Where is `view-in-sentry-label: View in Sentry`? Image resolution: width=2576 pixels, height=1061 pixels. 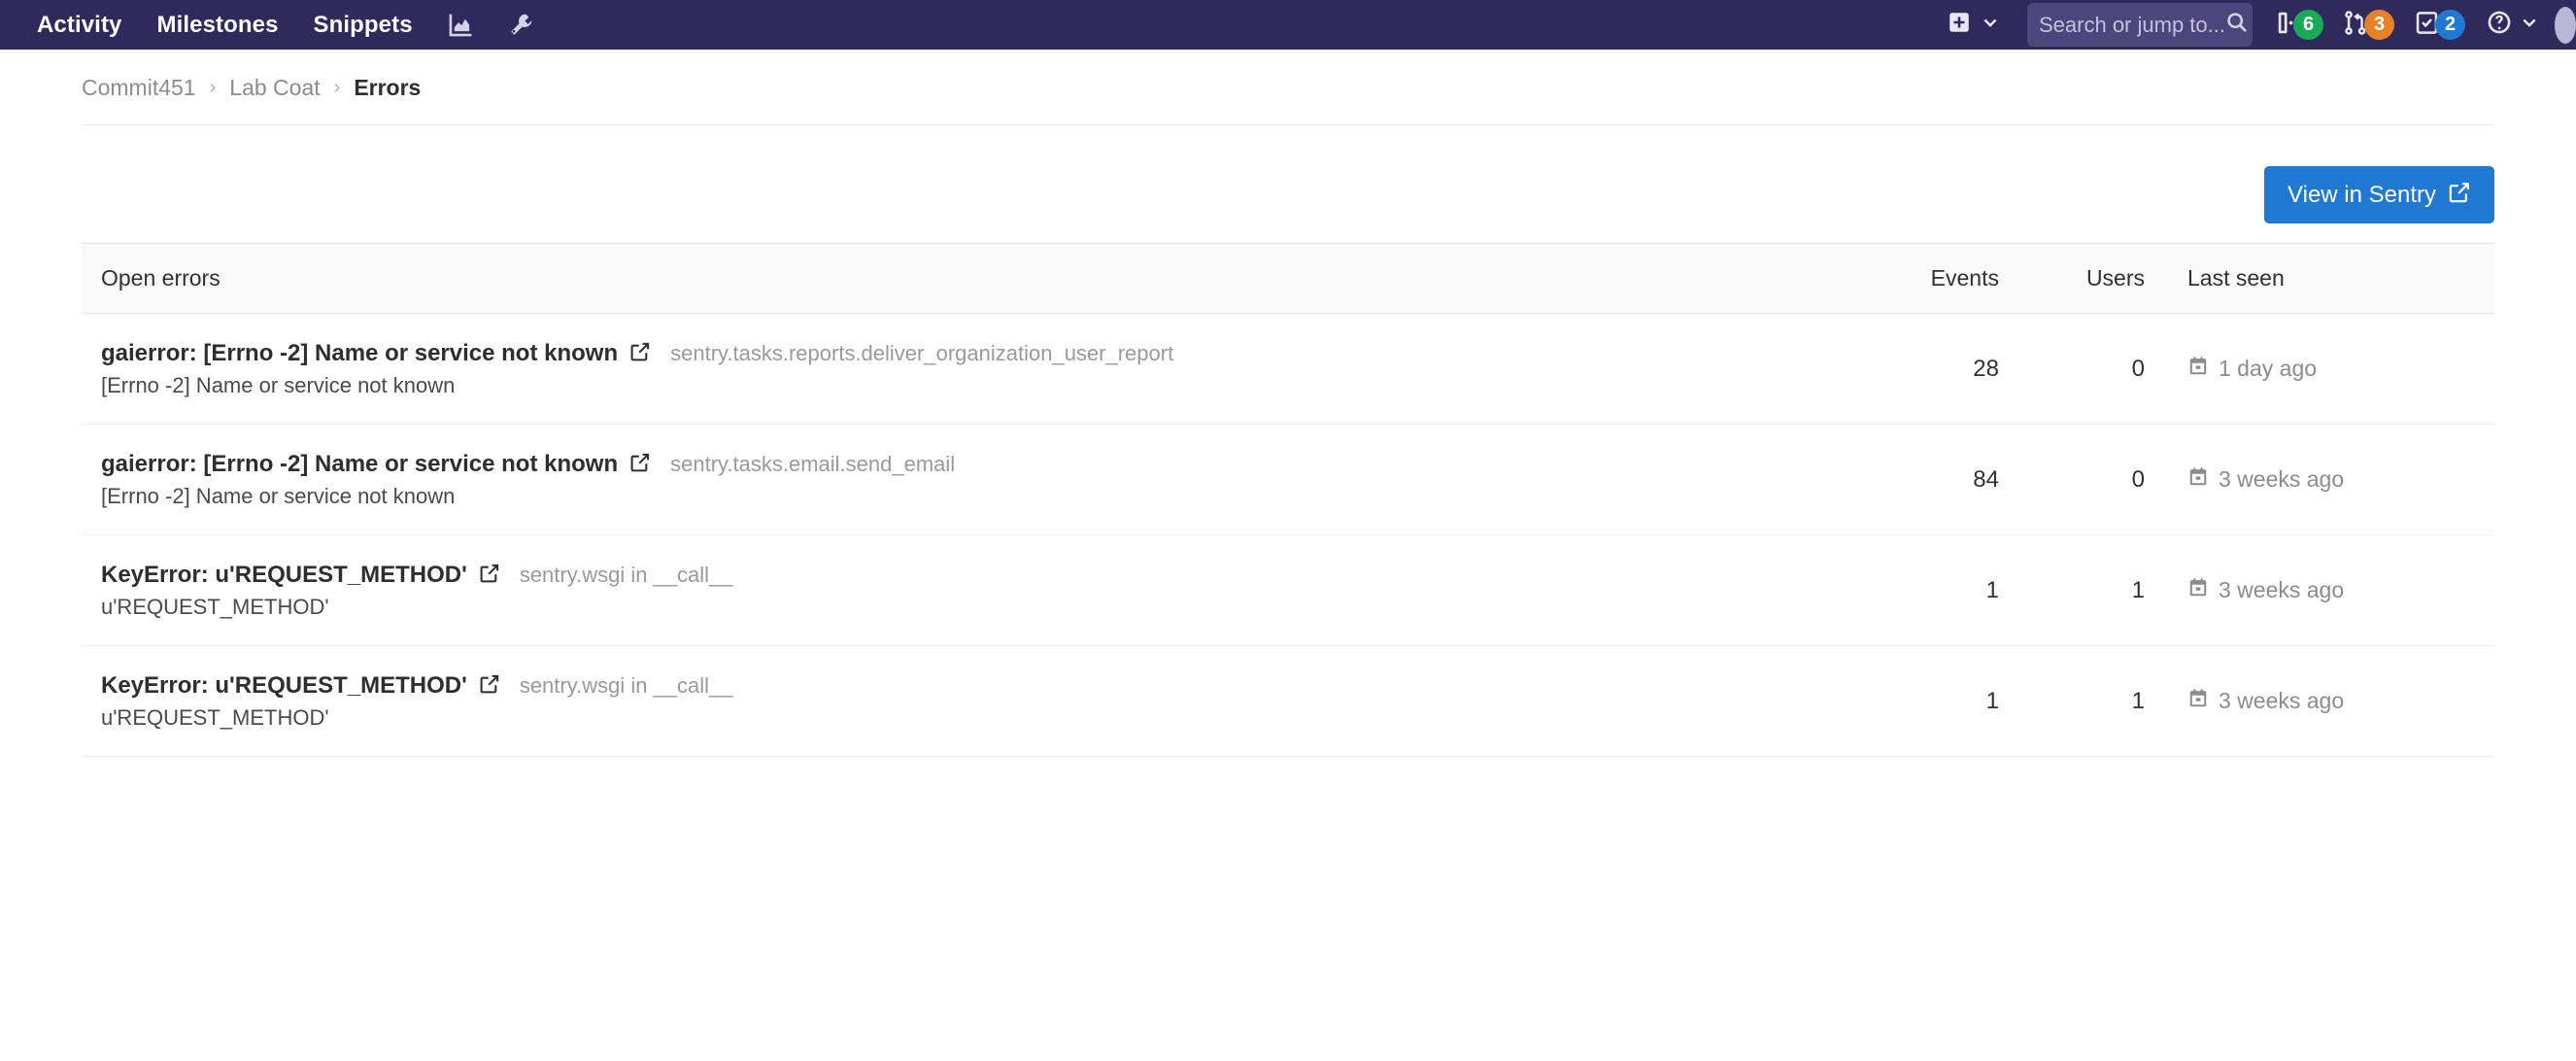 view-in-sentry-label: View in Sentry is located at coordinates (2362, 194).